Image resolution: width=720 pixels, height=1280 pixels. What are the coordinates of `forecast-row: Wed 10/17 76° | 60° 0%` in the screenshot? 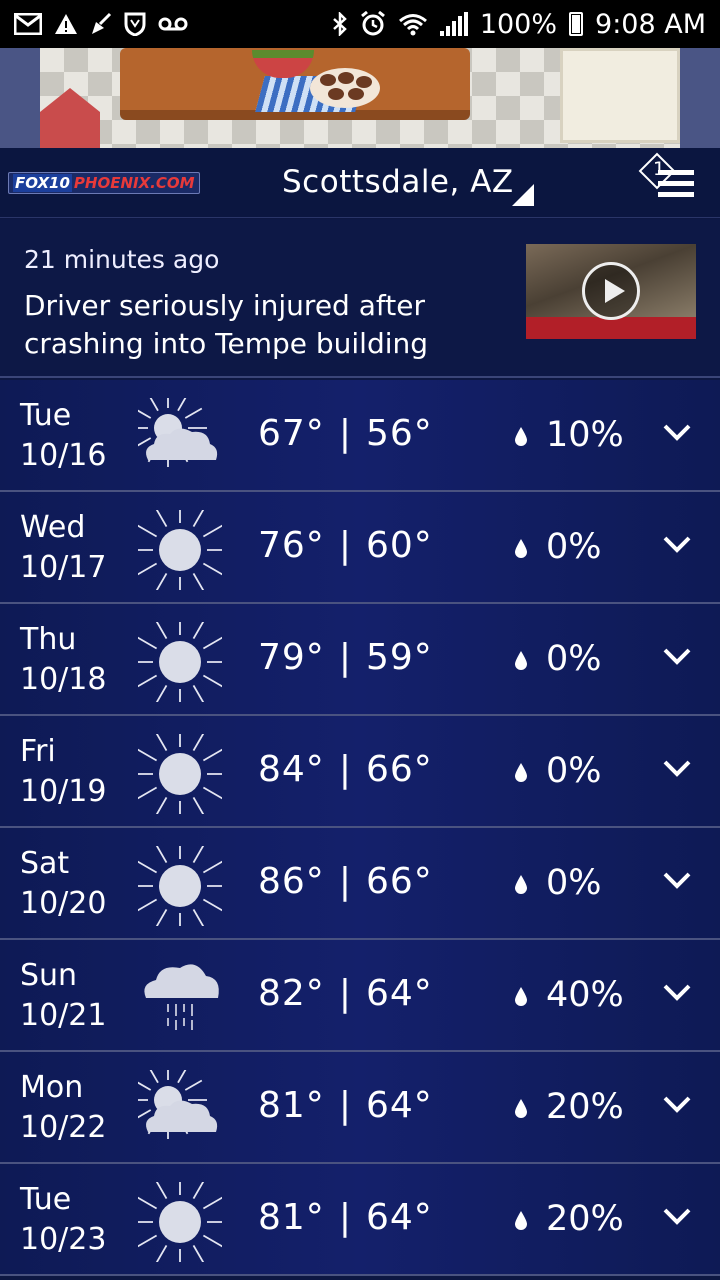 It's located at (360, 548).